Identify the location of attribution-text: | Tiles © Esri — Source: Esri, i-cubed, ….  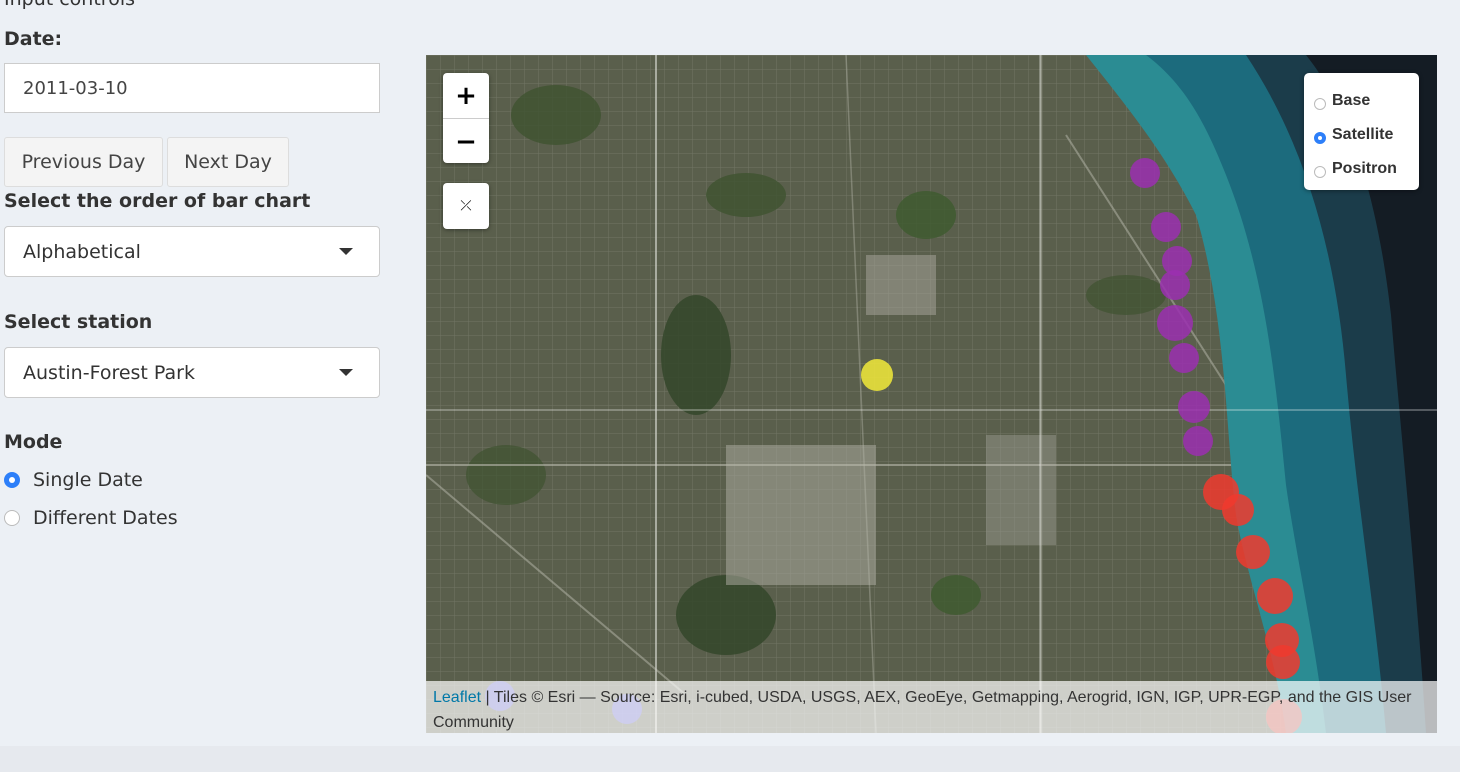
(922, 710).